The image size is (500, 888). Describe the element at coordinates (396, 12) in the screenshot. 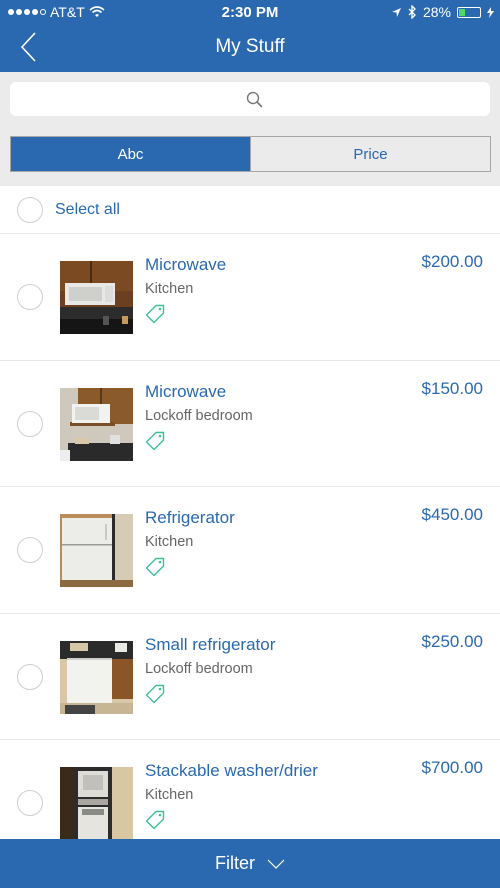

I see `location-arrow-icon` at that location.